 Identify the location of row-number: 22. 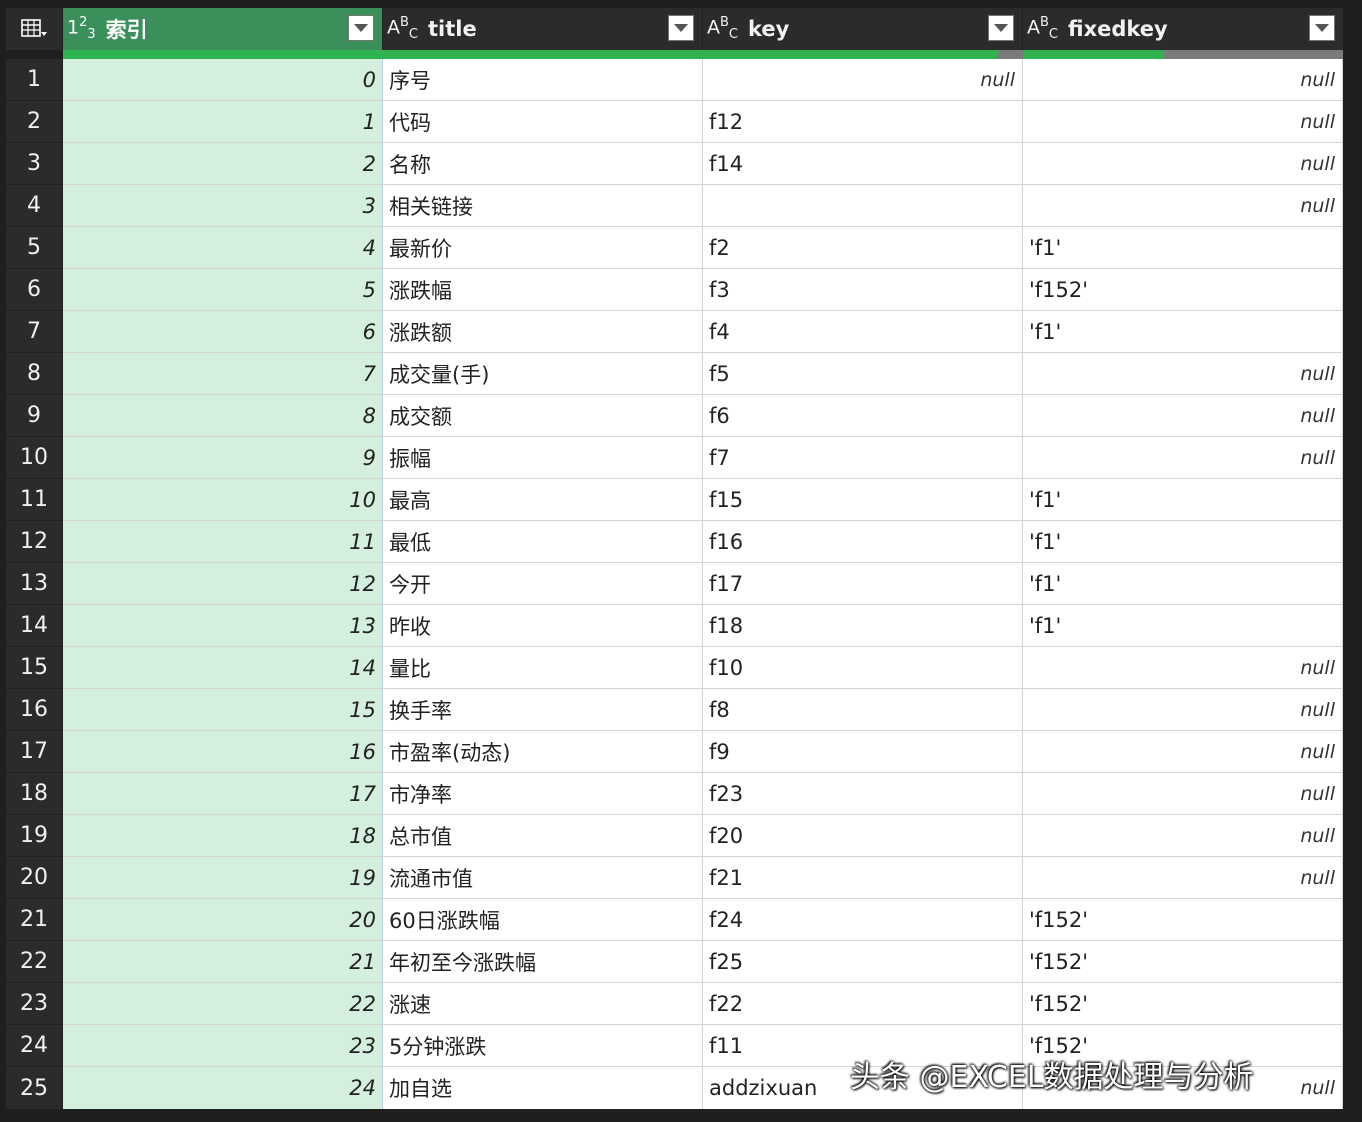
(34, 962).